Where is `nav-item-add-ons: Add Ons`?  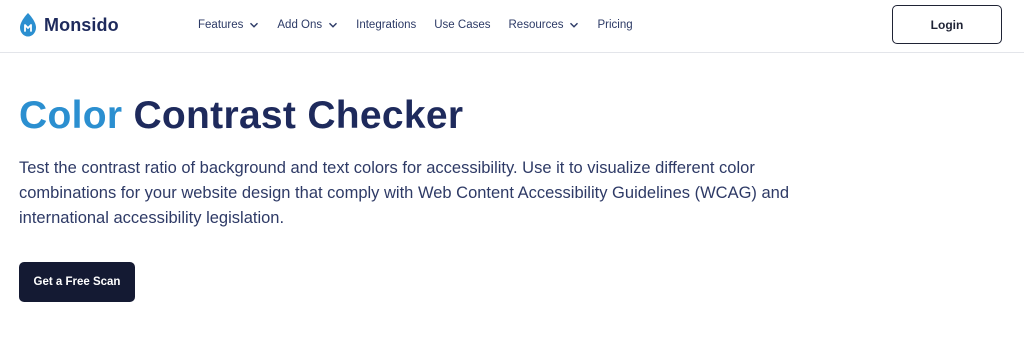
nav-item-add-ons: Add Ons is located at coordinates (307, 25).